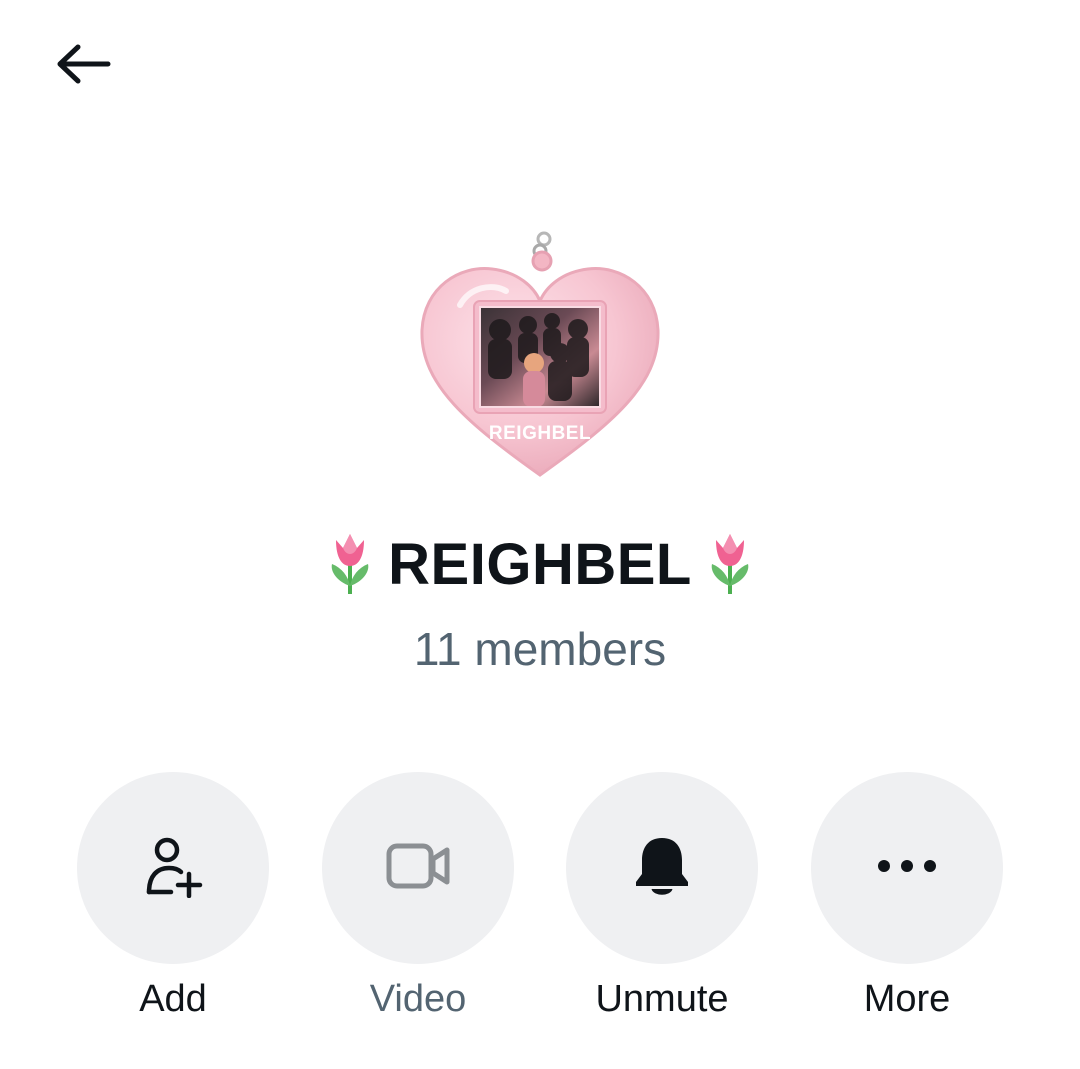 Image resolution: width=1080 pixels, height=1069 pixels. I want to click on members-count: 11 members, so click(540, 649).